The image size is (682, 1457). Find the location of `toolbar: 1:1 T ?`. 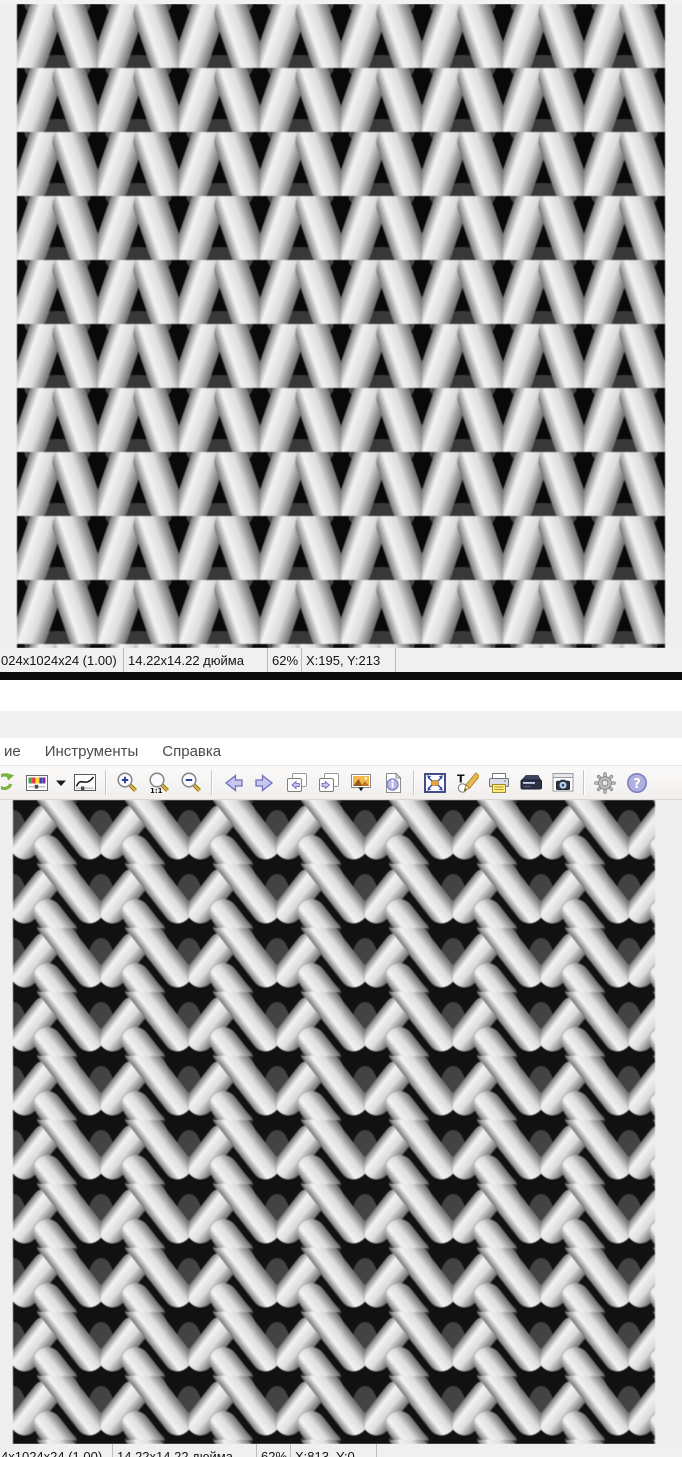

toolbar: 1:1 T ? is located at coordinates (341, 782).